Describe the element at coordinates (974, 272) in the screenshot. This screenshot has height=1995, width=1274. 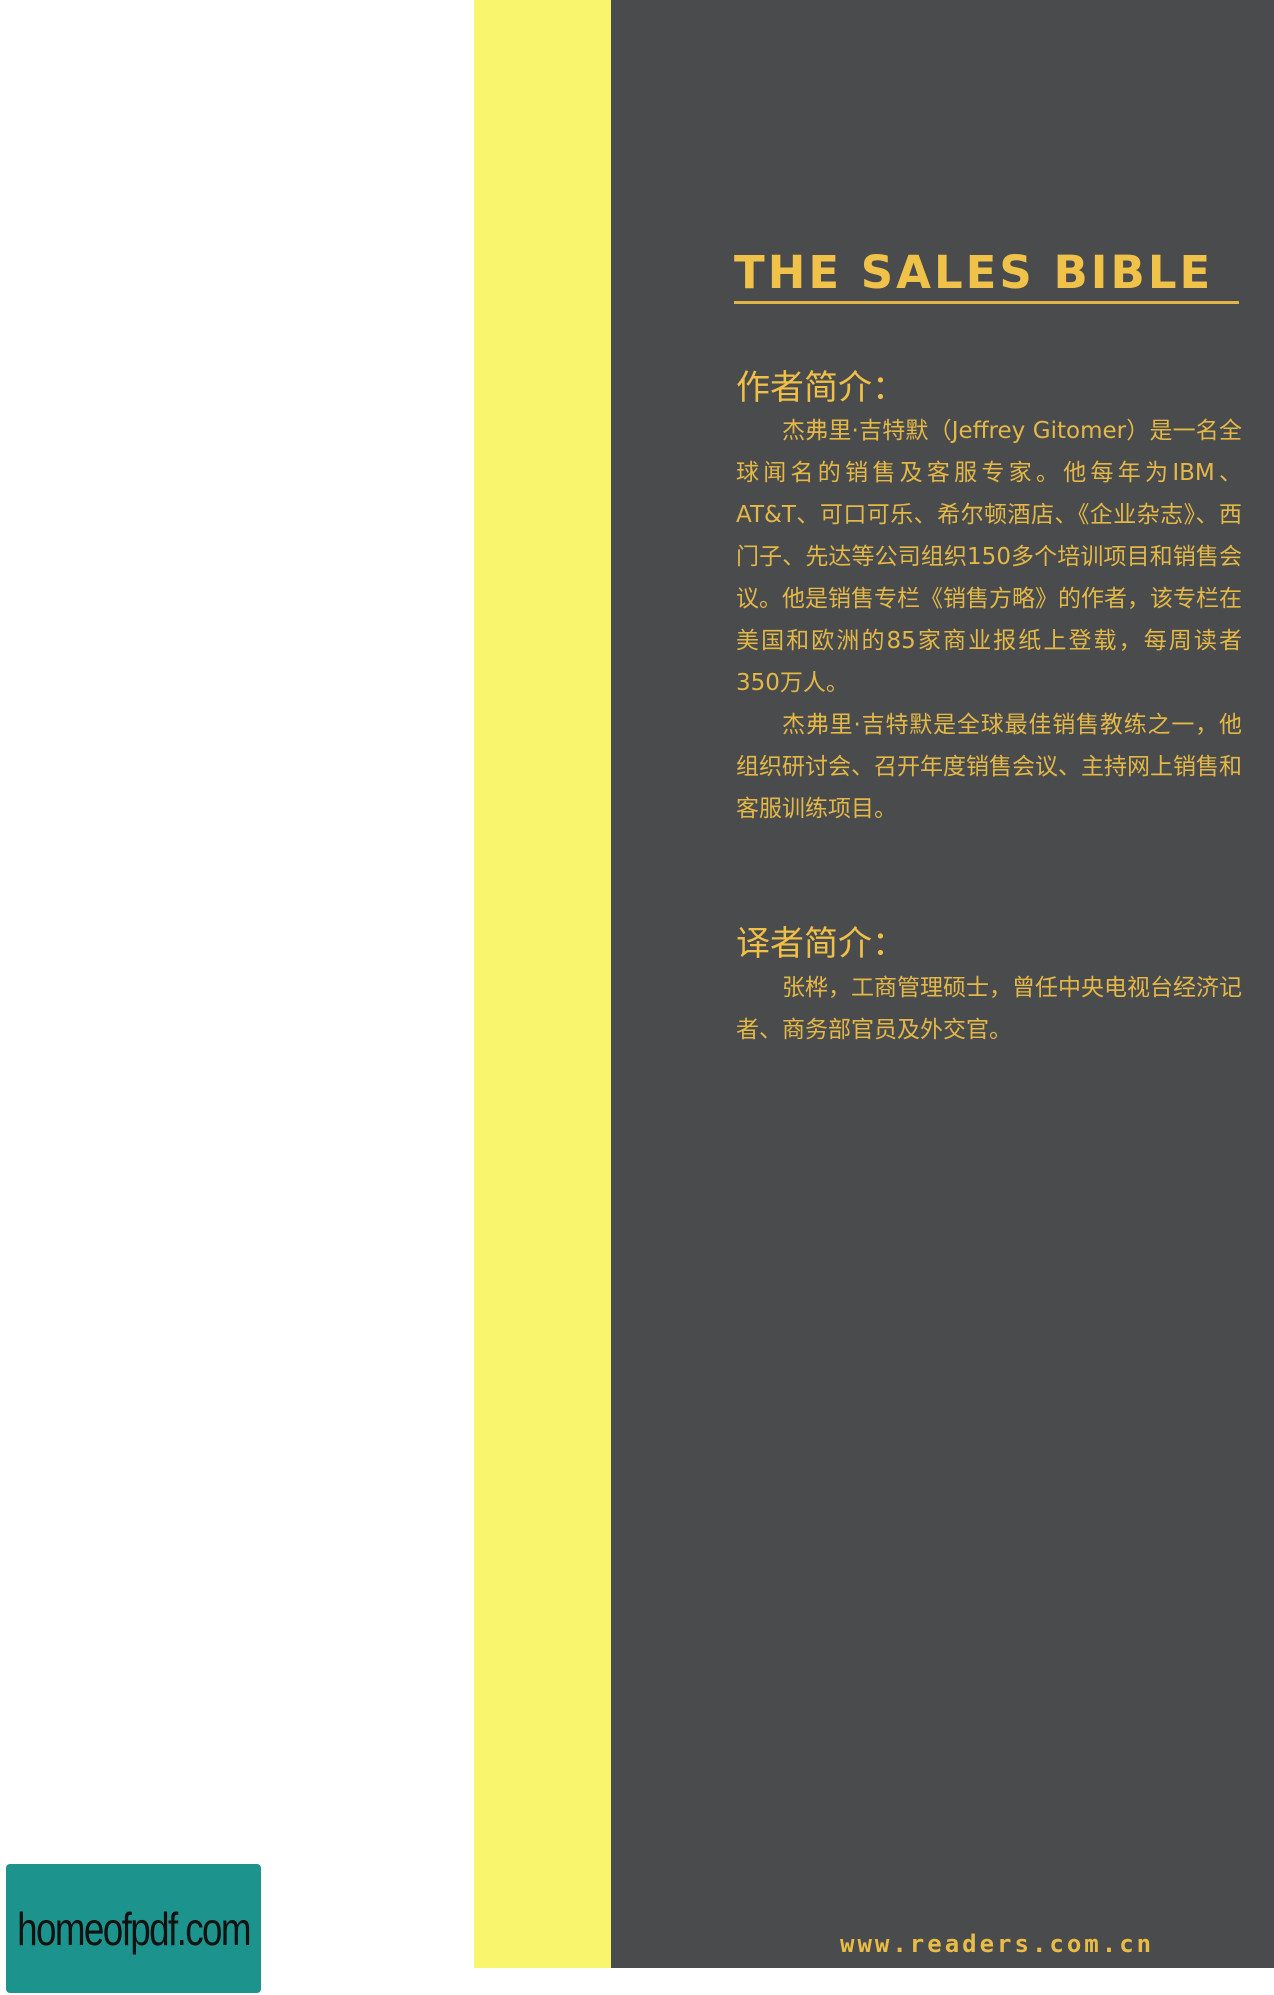
I see `book-title: THE SALES BIBLE` at that location.